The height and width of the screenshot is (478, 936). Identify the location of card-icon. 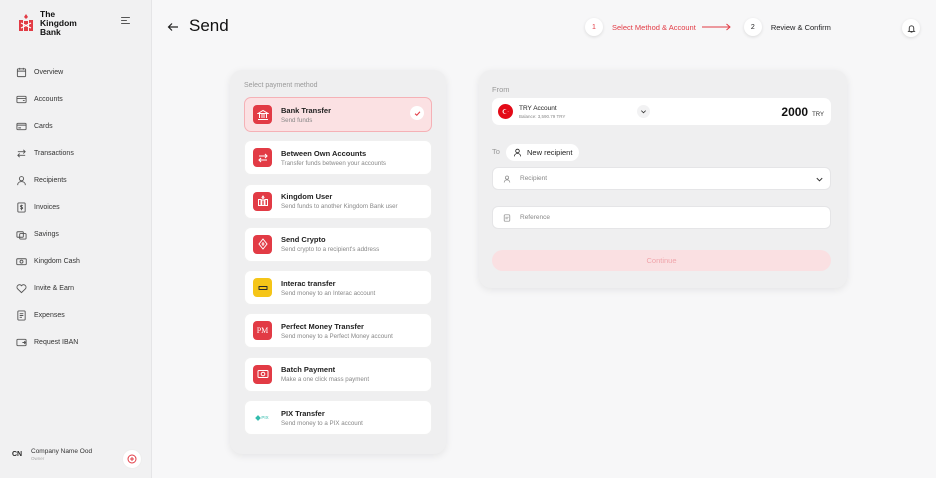
(21, 126).